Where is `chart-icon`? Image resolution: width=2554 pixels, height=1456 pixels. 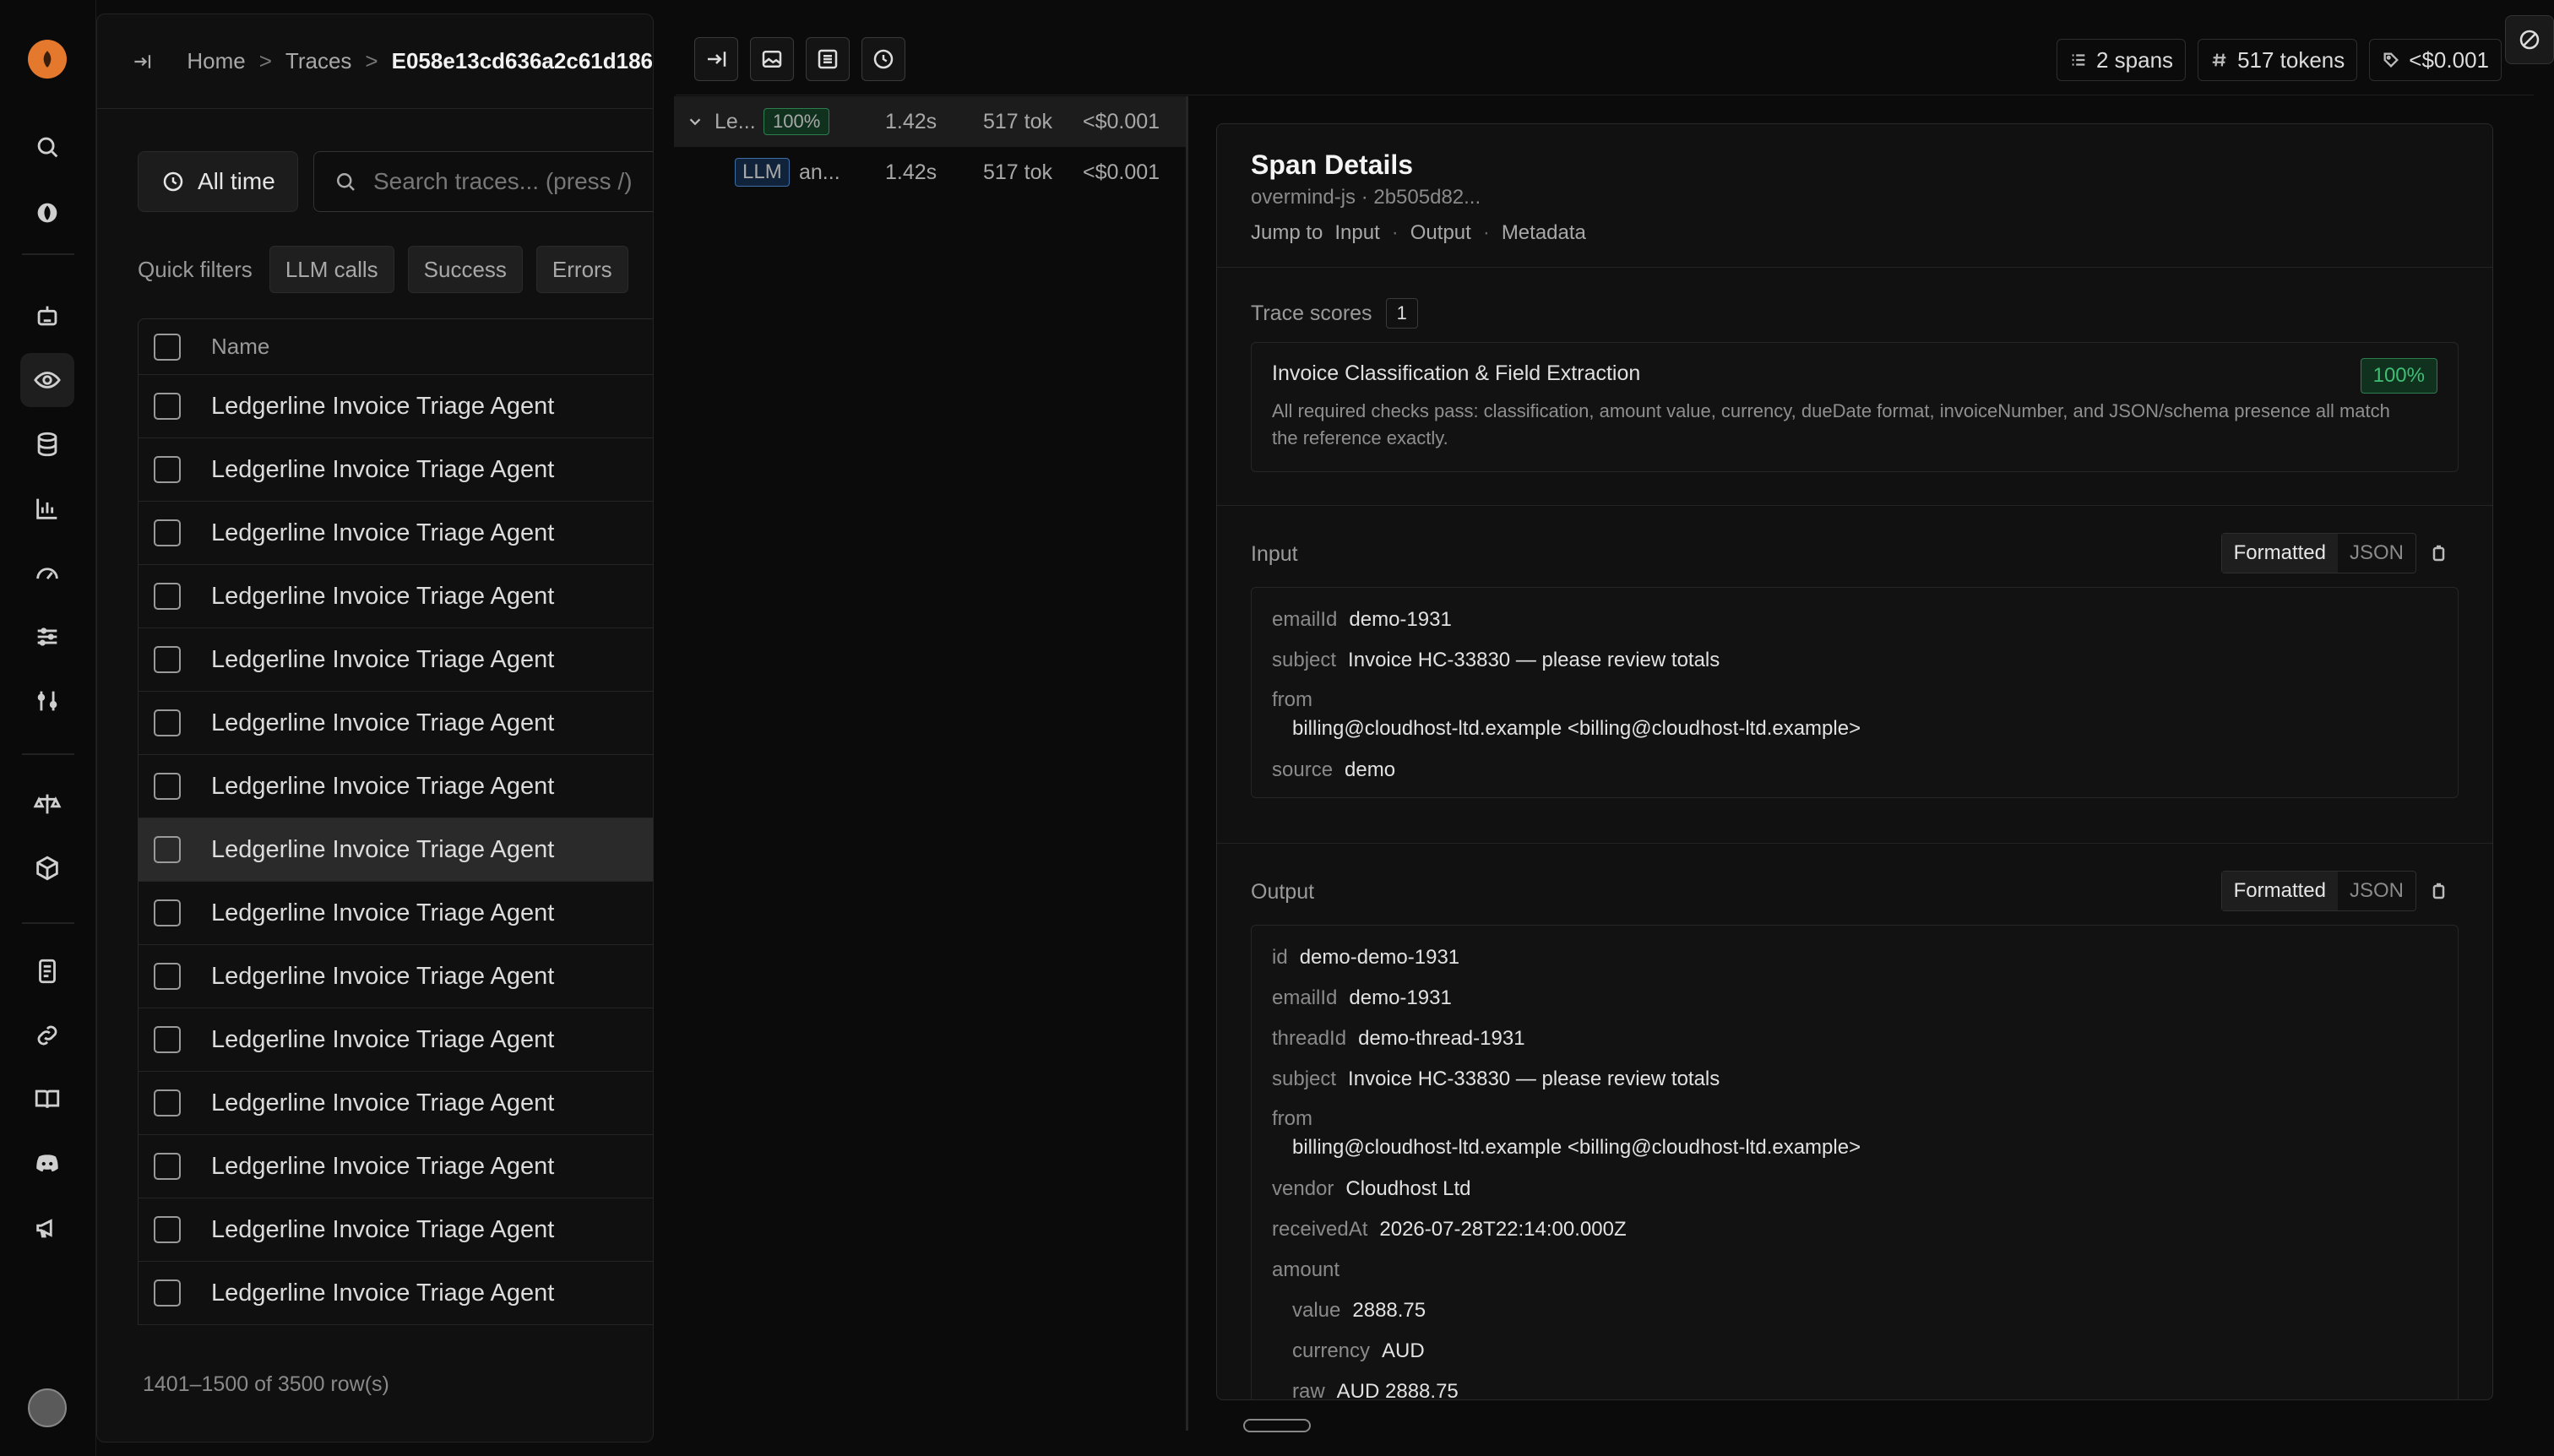
chart-icon is located at coordinates (47, 508).